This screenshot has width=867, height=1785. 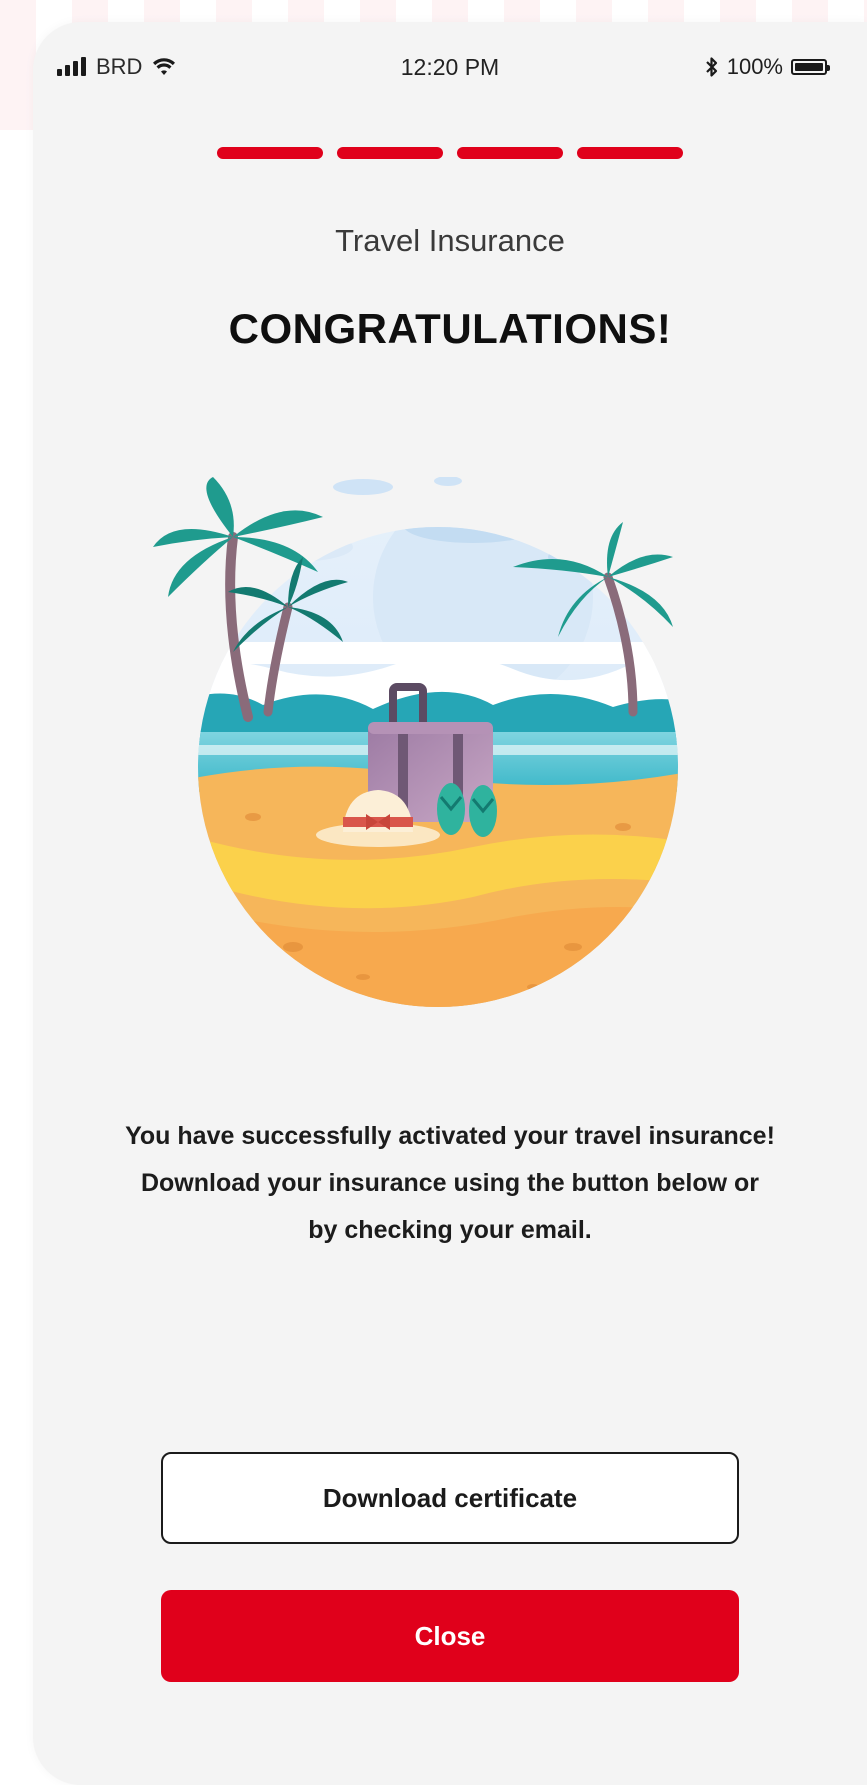 I want to click on status-bar-right: 100%, so click(x=767, y=67).